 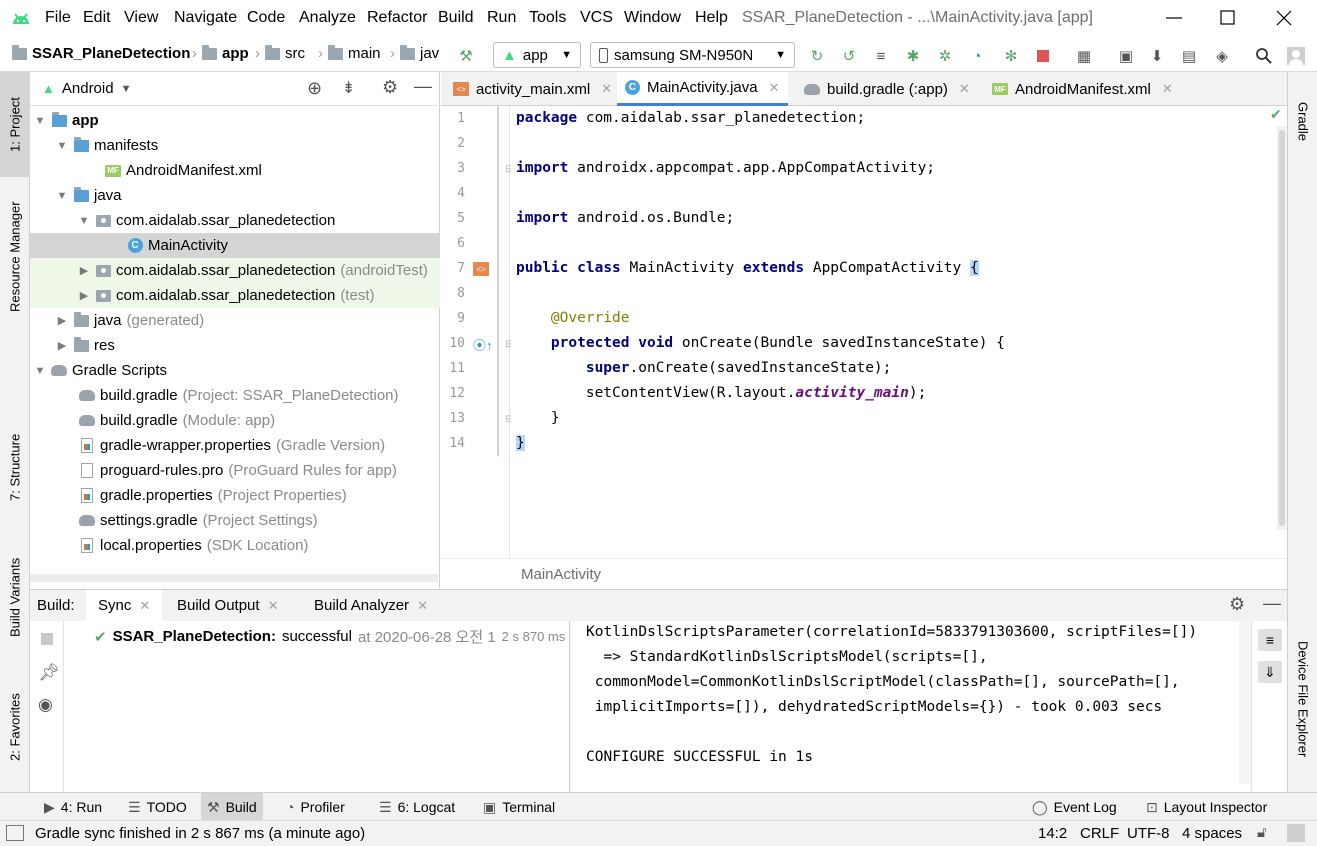 What do you see at coordinates (849, 56) in the screenshot?
I see `apply-code-changes-icon: ↺` at bounding box center [849, 56].